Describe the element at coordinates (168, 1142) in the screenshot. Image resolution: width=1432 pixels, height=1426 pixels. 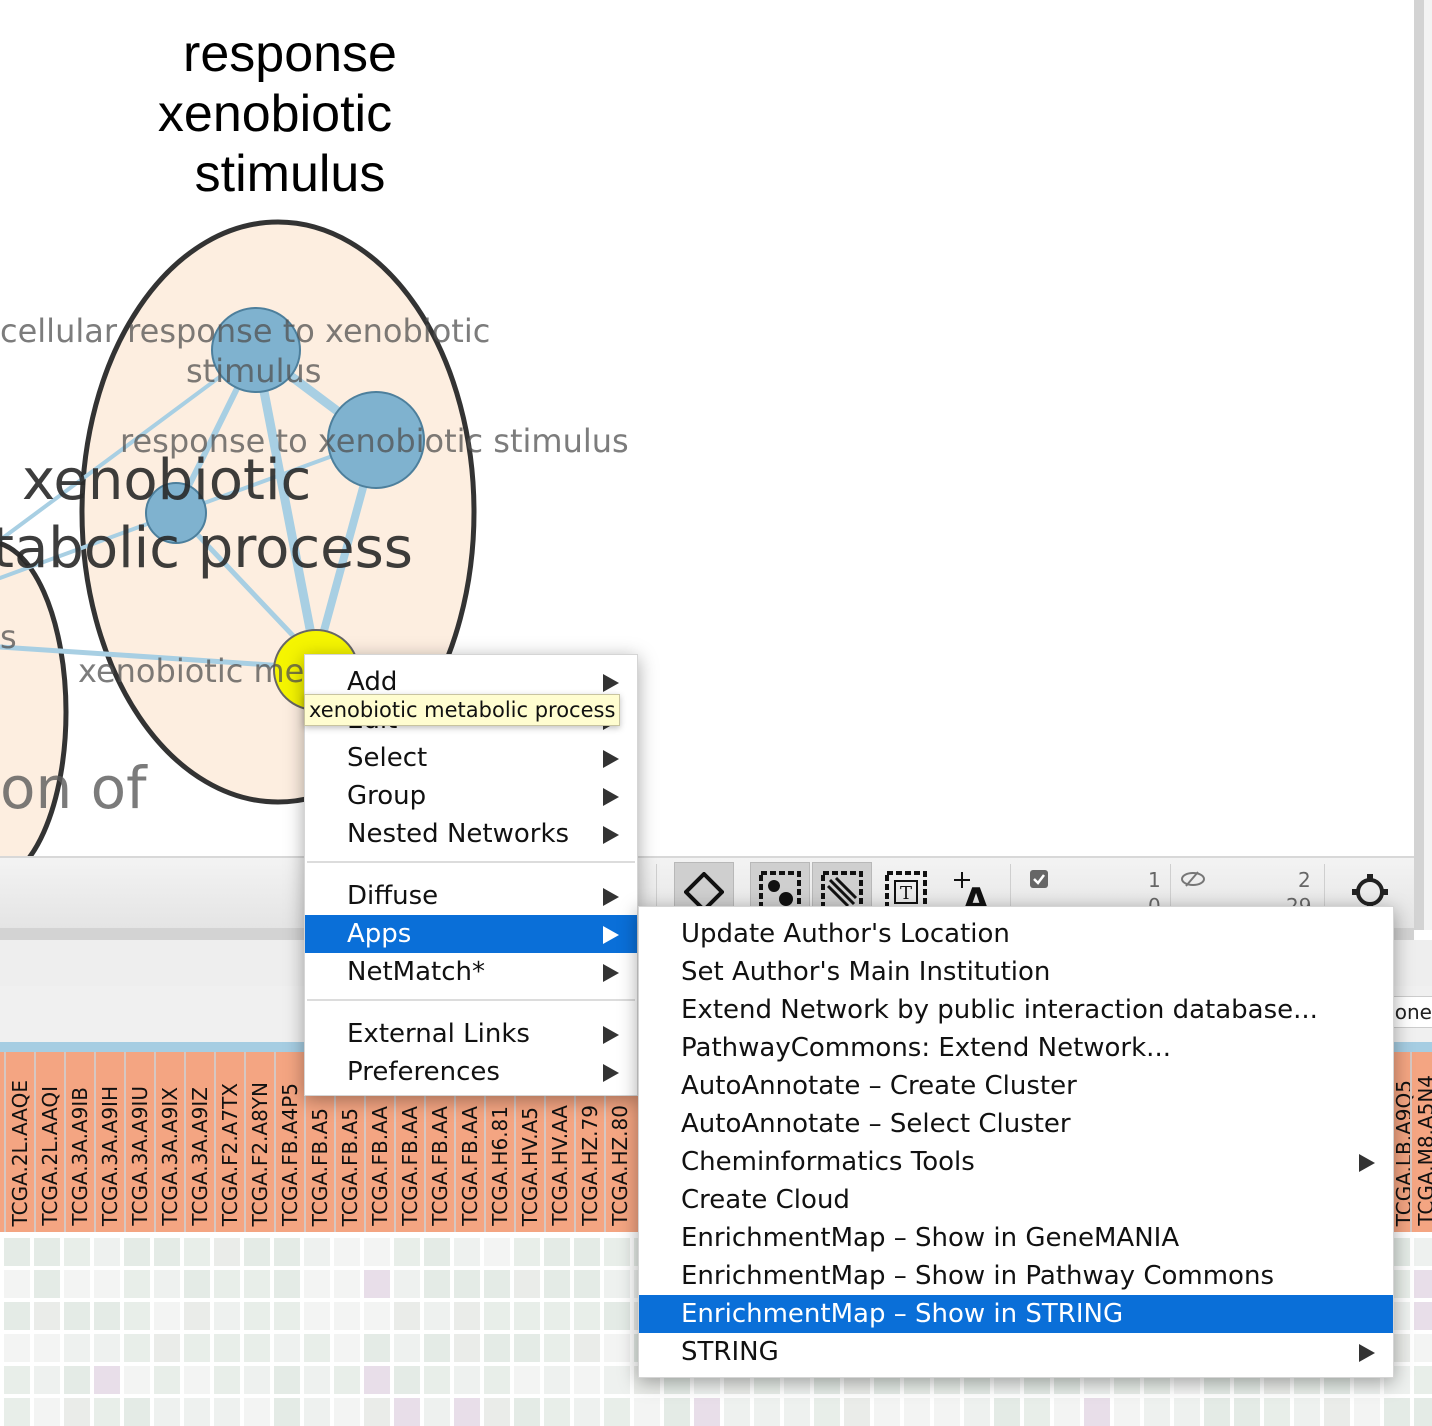
I see `heatmap-column: TCGA.3A.A9IX` at that location.